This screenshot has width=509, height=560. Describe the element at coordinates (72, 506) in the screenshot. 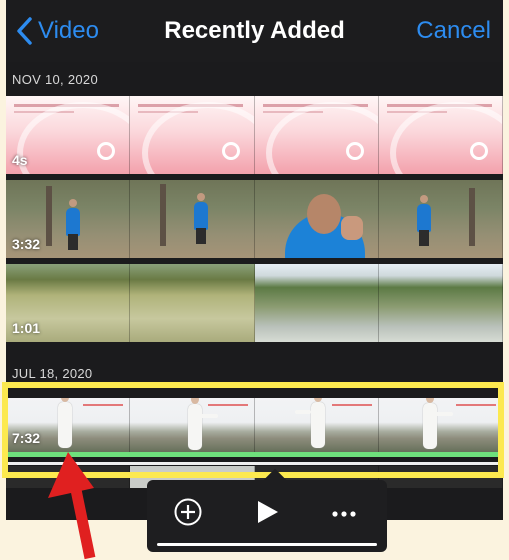

I see `red-arrow-annotation` at that location.